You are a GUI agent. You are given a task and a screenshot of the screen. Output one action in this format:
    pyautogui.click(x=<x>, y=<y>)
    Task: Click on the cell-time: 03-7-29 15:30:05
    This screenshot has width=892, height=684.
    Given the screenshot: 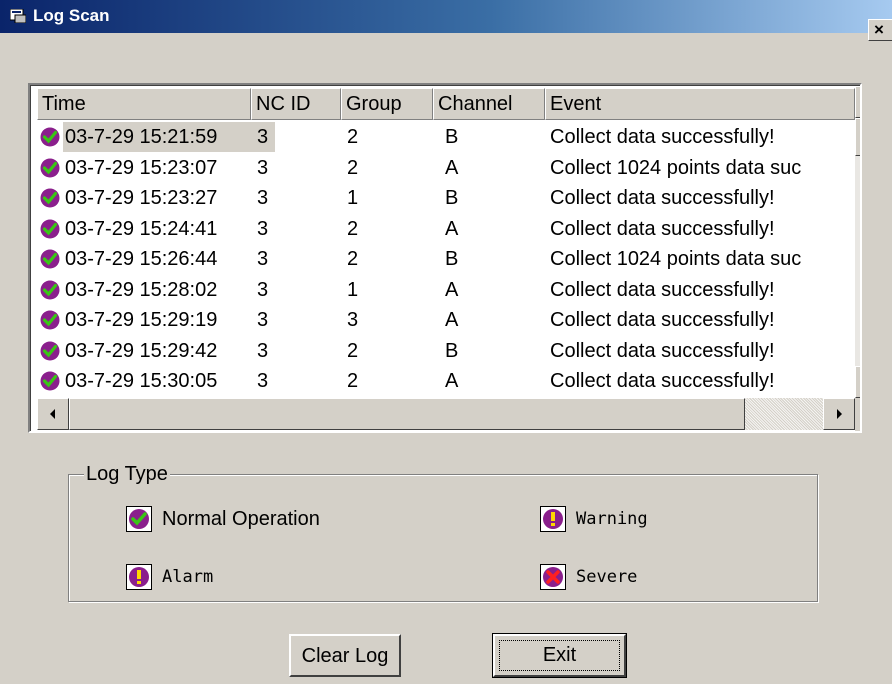 What is the action you would take?
    pyautogui.click(x=141, y=381)
    